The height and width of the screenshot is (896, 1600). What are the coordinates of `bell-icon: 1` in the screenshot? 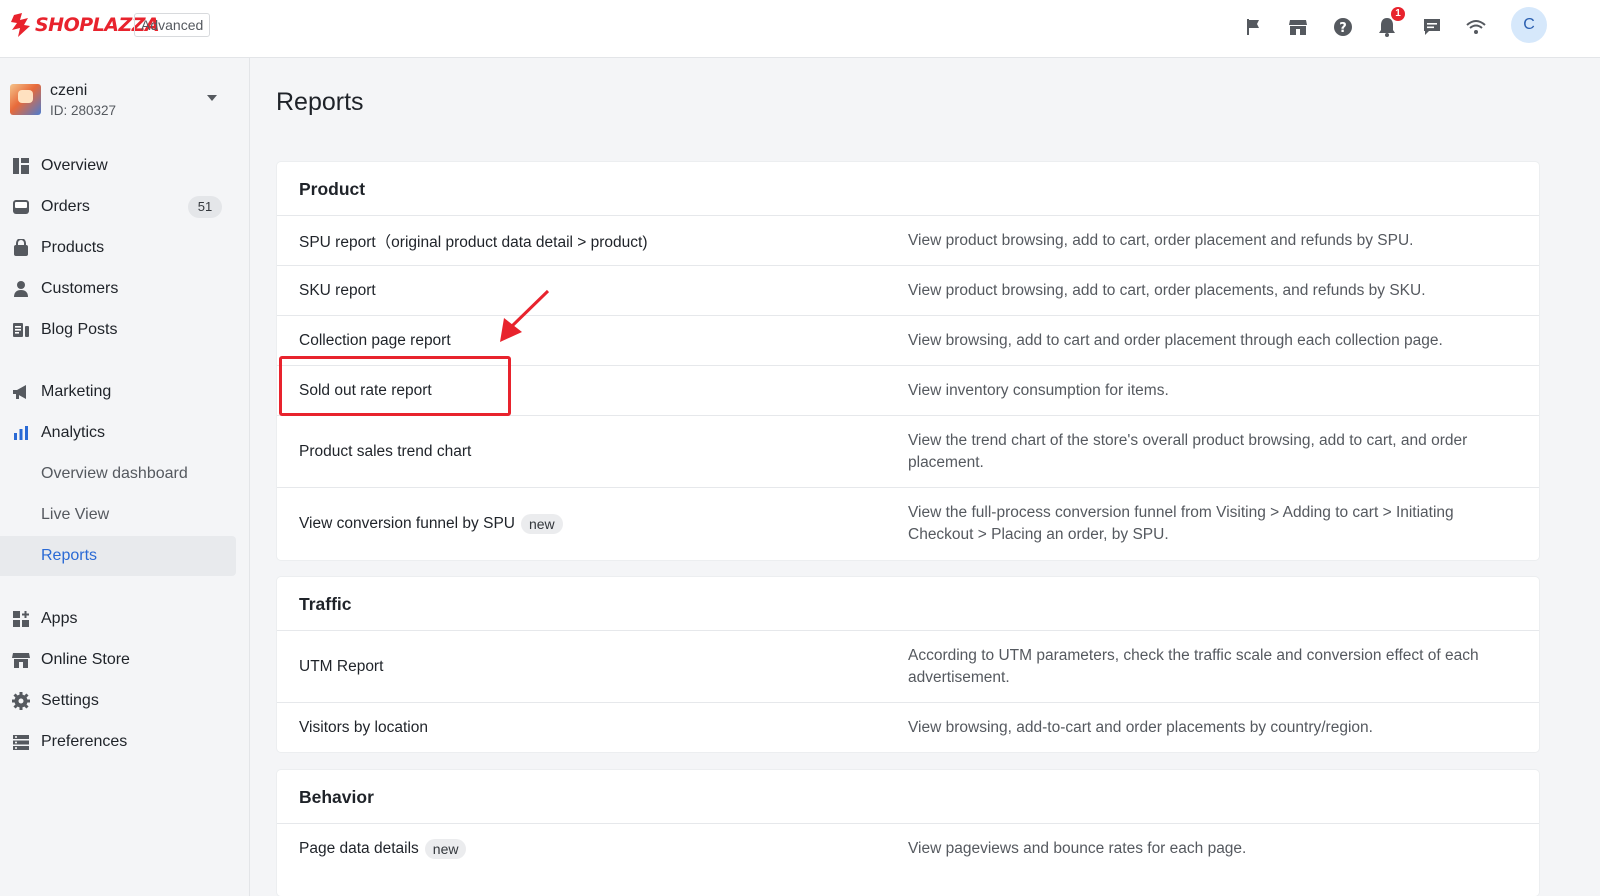 It's located at (1390, 23).